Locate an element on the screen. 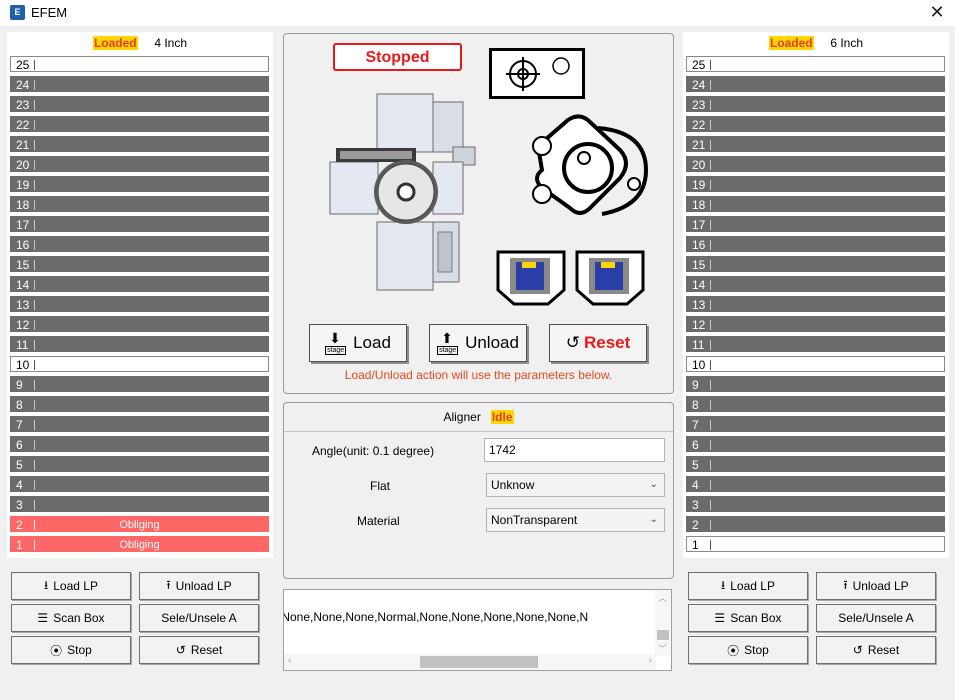  right-stop-button: ⦿ Stop is located at coordinates (748, 650).